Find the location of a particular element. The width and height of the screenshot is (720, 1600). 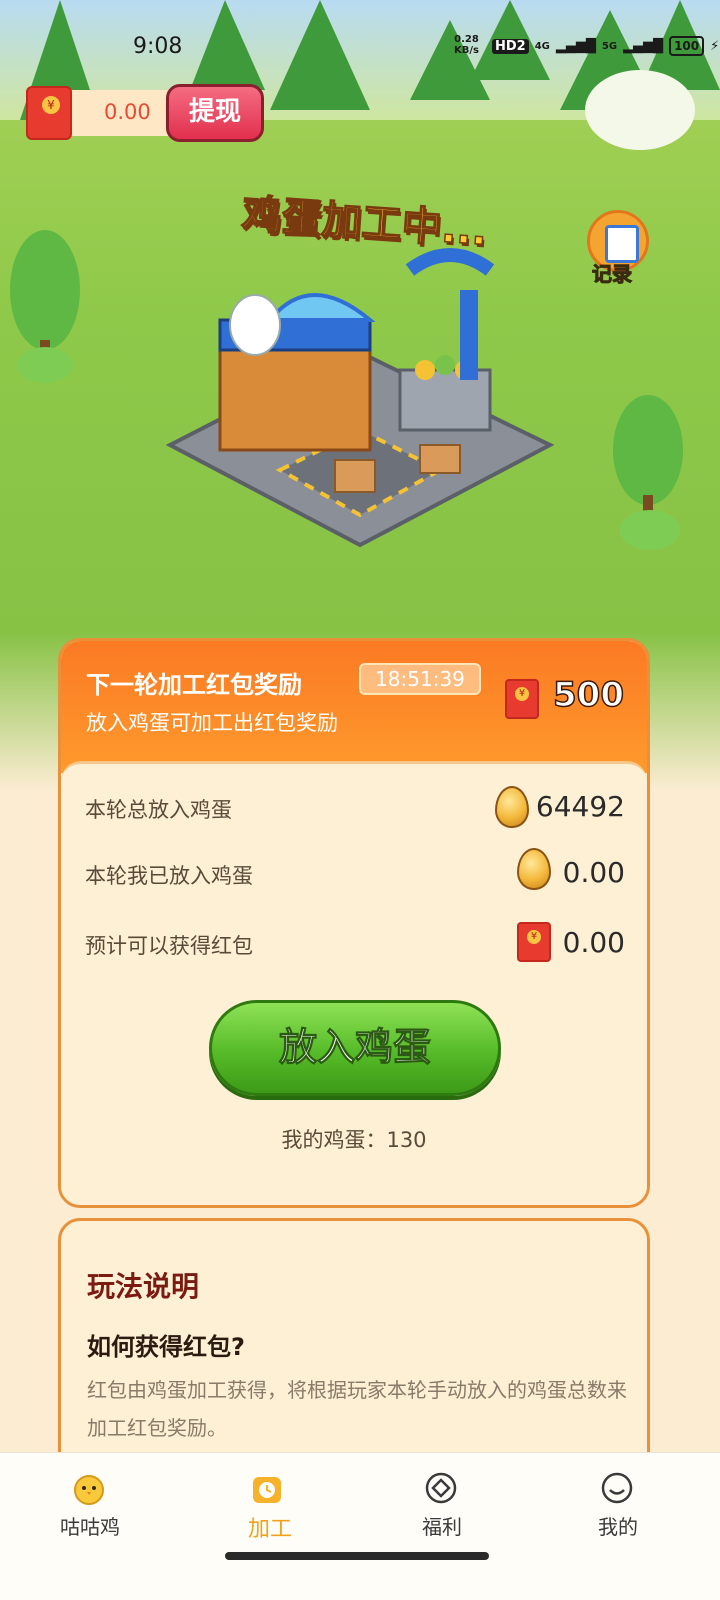

egg-factory-illustration is located at coordinates (360, 398).